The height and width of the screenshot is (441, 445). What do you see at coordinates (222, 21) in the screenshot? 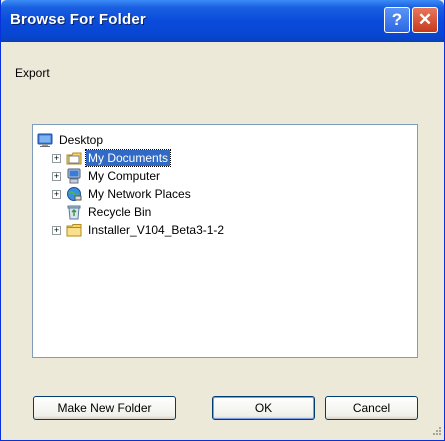
I see `title-bar: Browse For Folder ? ✕` at bounding box center [222, 21].